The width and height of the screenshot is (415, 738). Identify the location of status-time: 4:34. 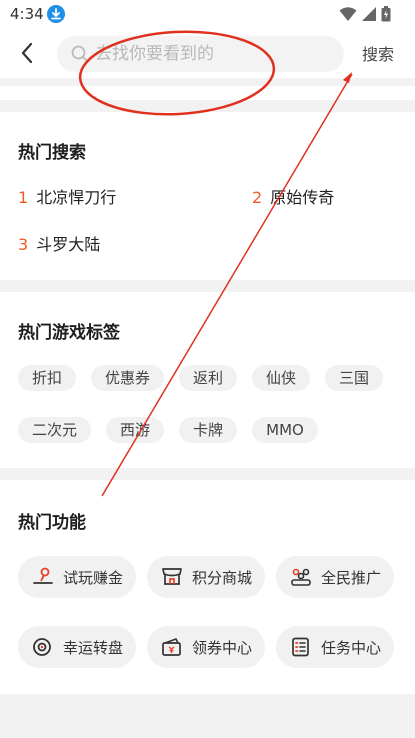
(27, 14).